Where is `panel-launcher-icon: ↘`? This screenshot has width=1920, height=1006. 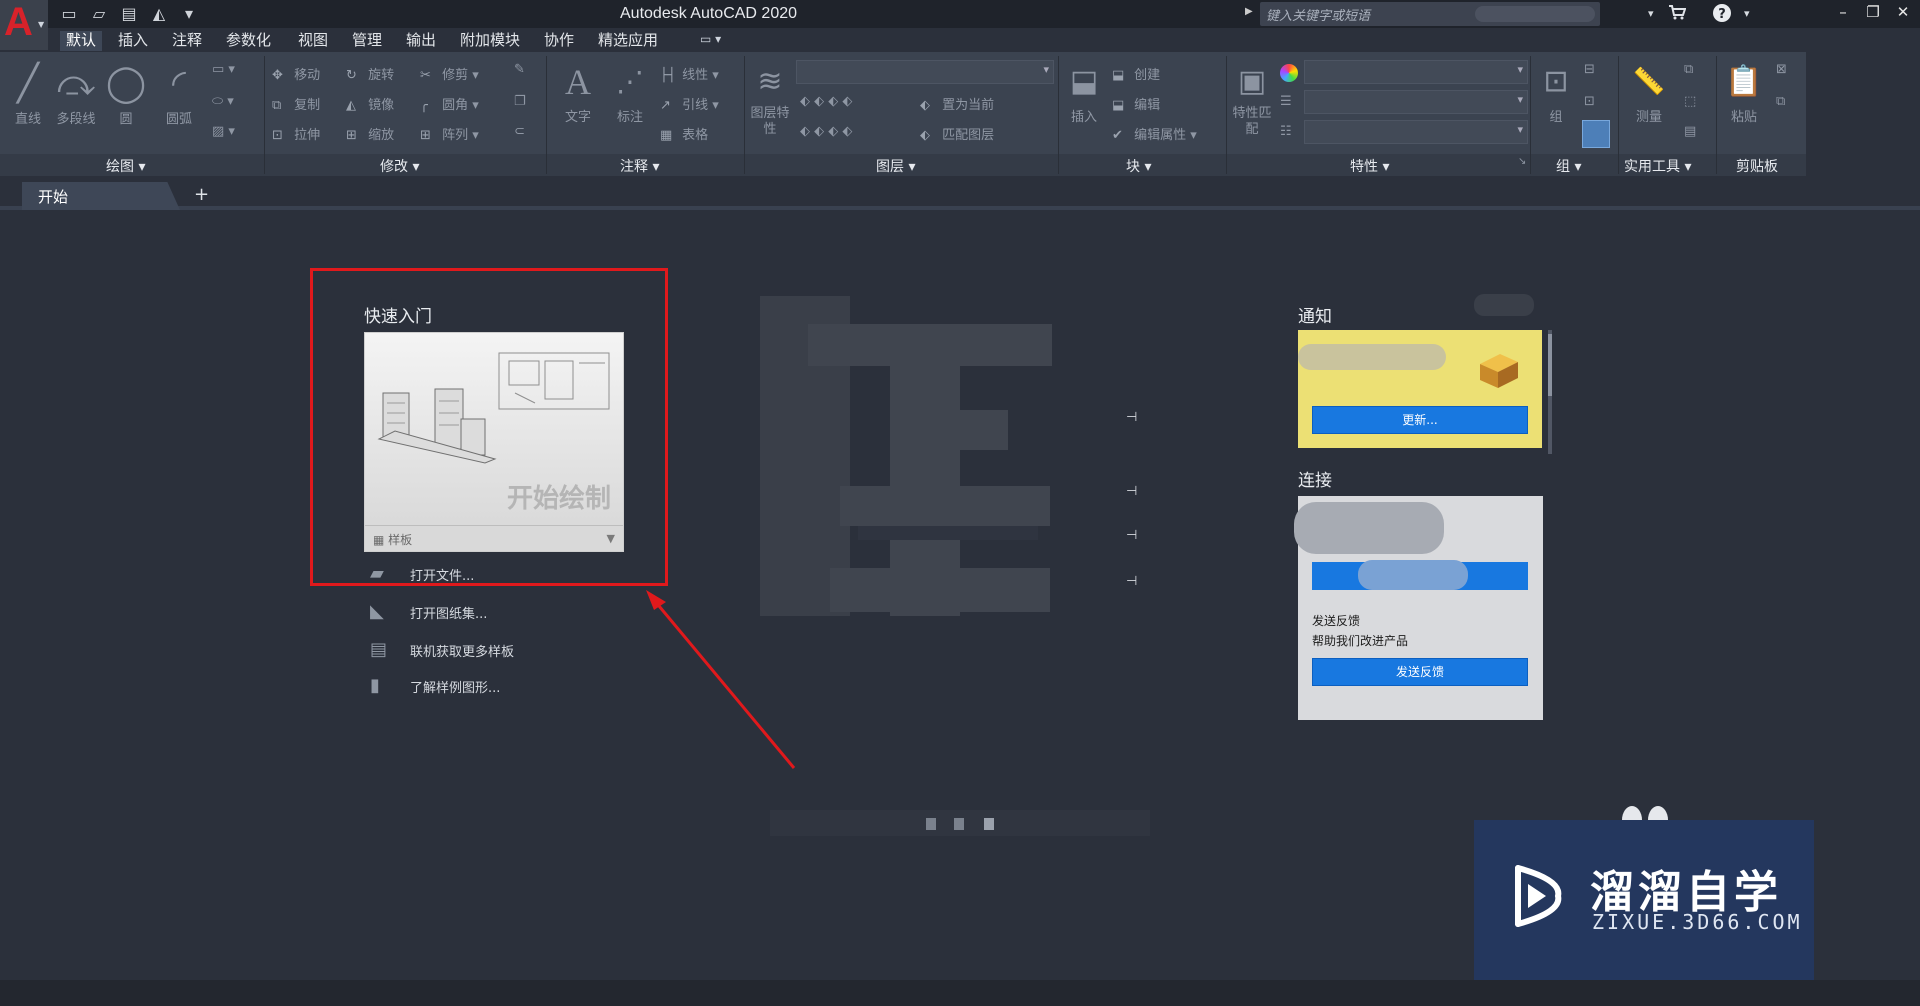
panel-launcher-icon: ↘ is located at coordinates (1522, 161).